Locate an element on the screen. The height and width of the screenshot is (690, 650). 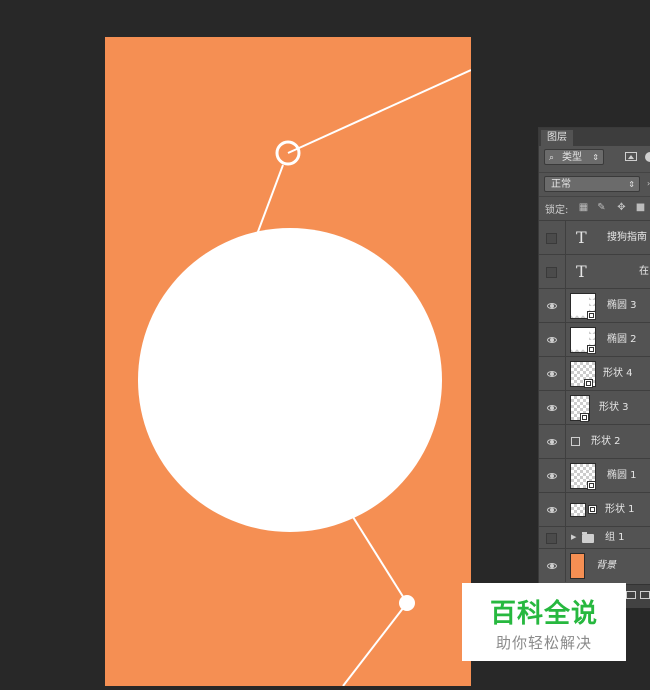
layer-name: 背景 is located at coordinates (606, 565).